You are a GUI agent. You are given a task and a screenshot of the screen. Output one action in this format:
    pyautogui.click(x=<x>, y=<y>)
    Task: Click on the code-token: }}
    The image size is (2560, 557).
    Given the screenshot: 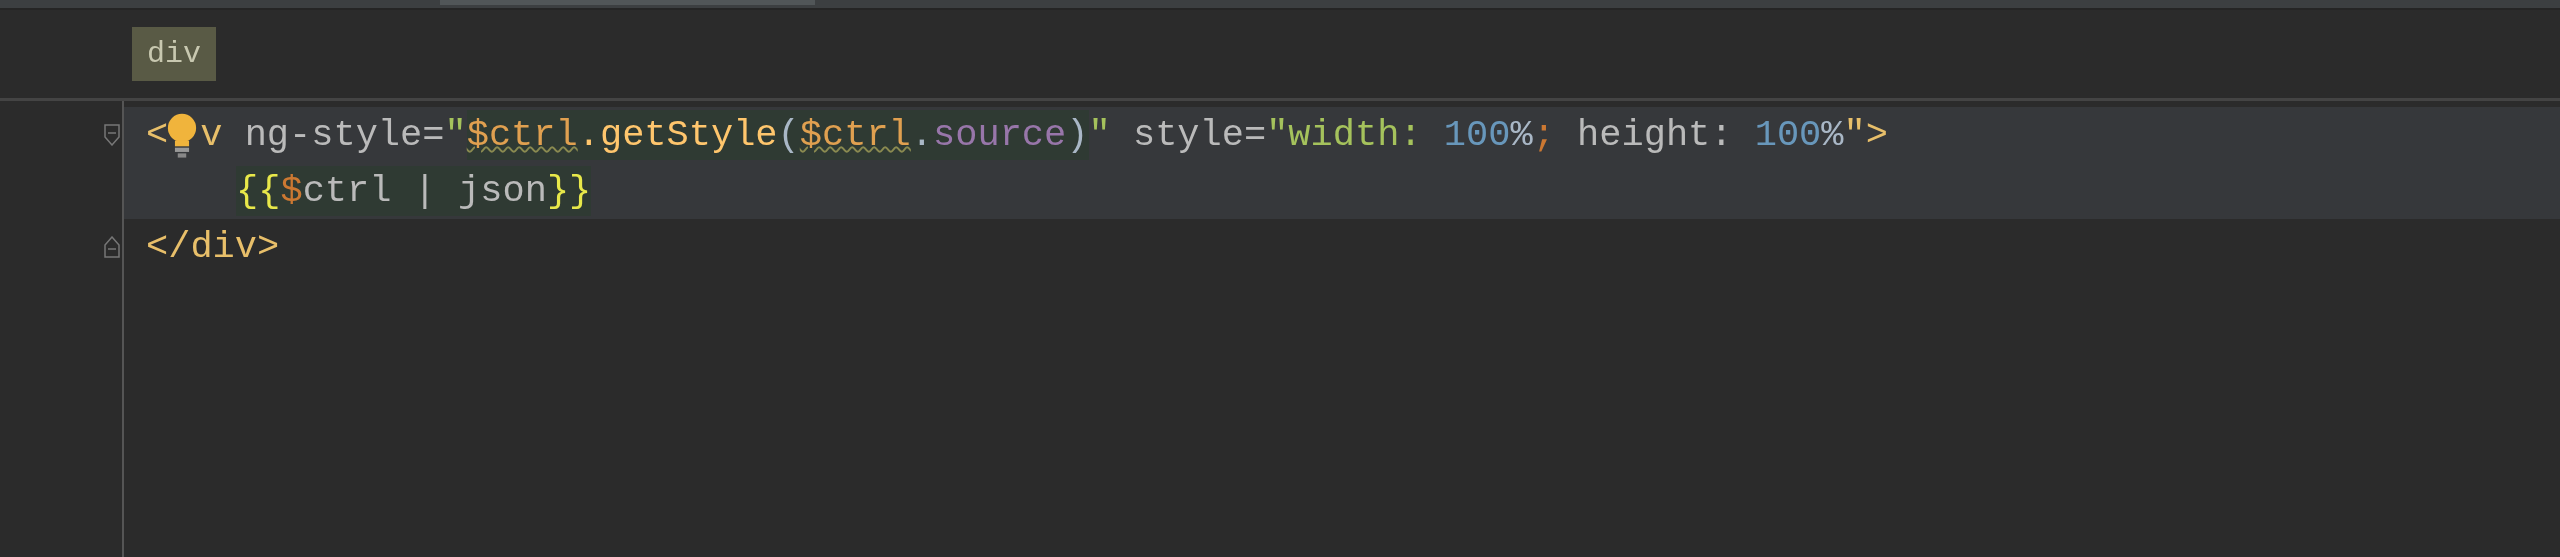 What is the action you would take?
    pyautogui.click(x=569, y=191)
    